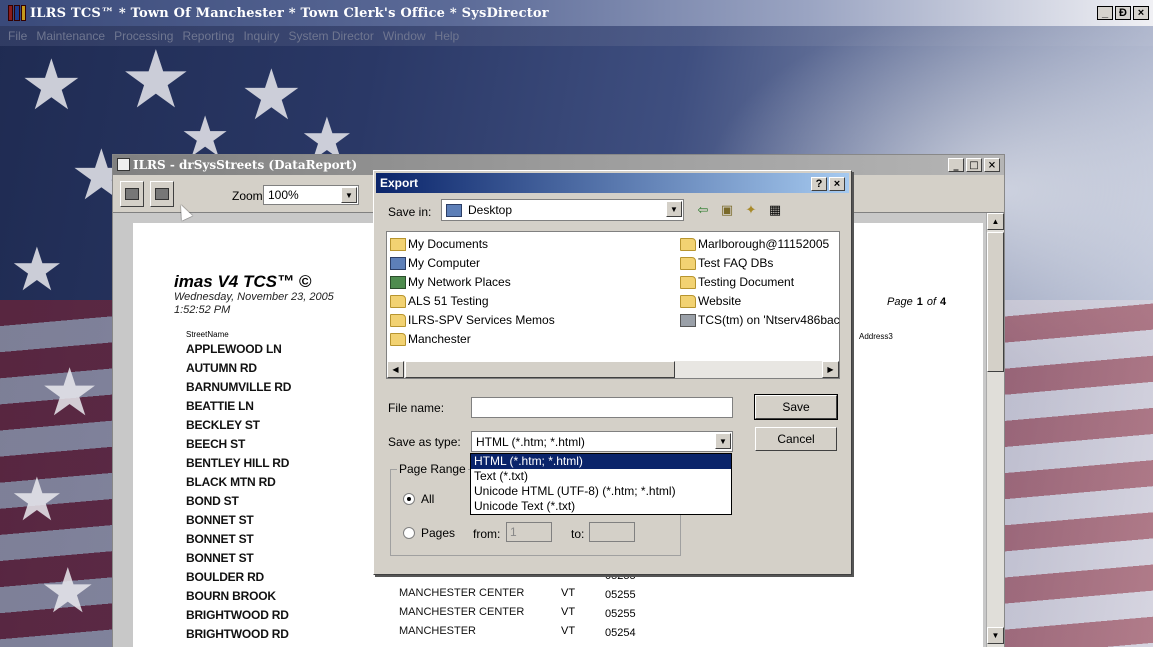 This screenshot has height=647, width=1153. What do you see at coordinates (220, 539) in the screenshot?
I see `street-row: BONNET ST` at bounding box center [220, 539].